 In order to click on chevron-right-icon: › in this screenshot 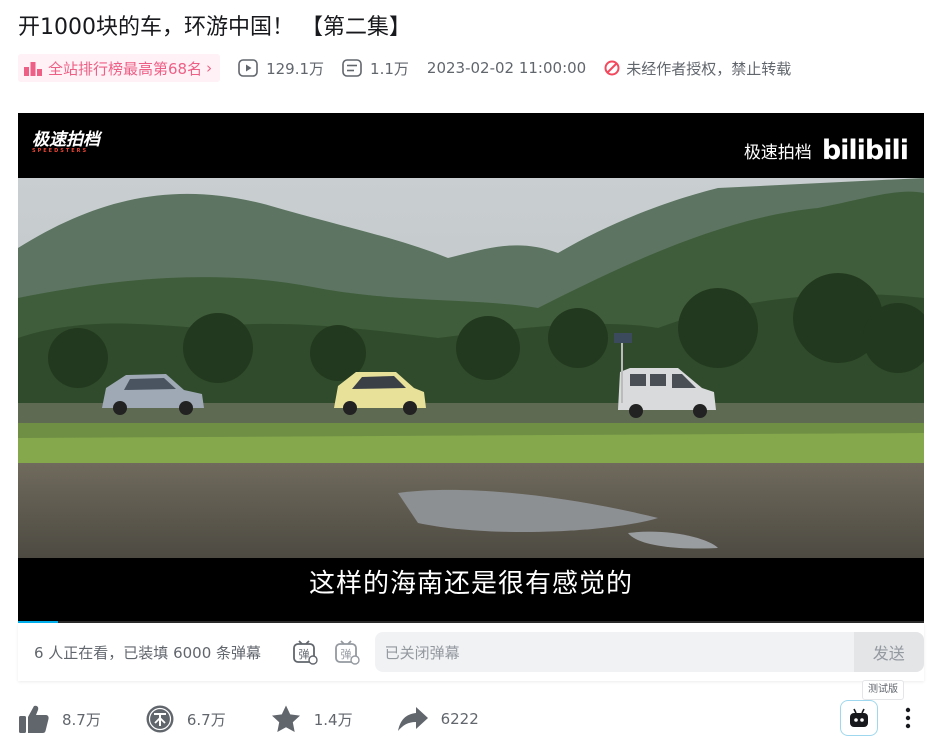, I will do `click(209, 68)`.